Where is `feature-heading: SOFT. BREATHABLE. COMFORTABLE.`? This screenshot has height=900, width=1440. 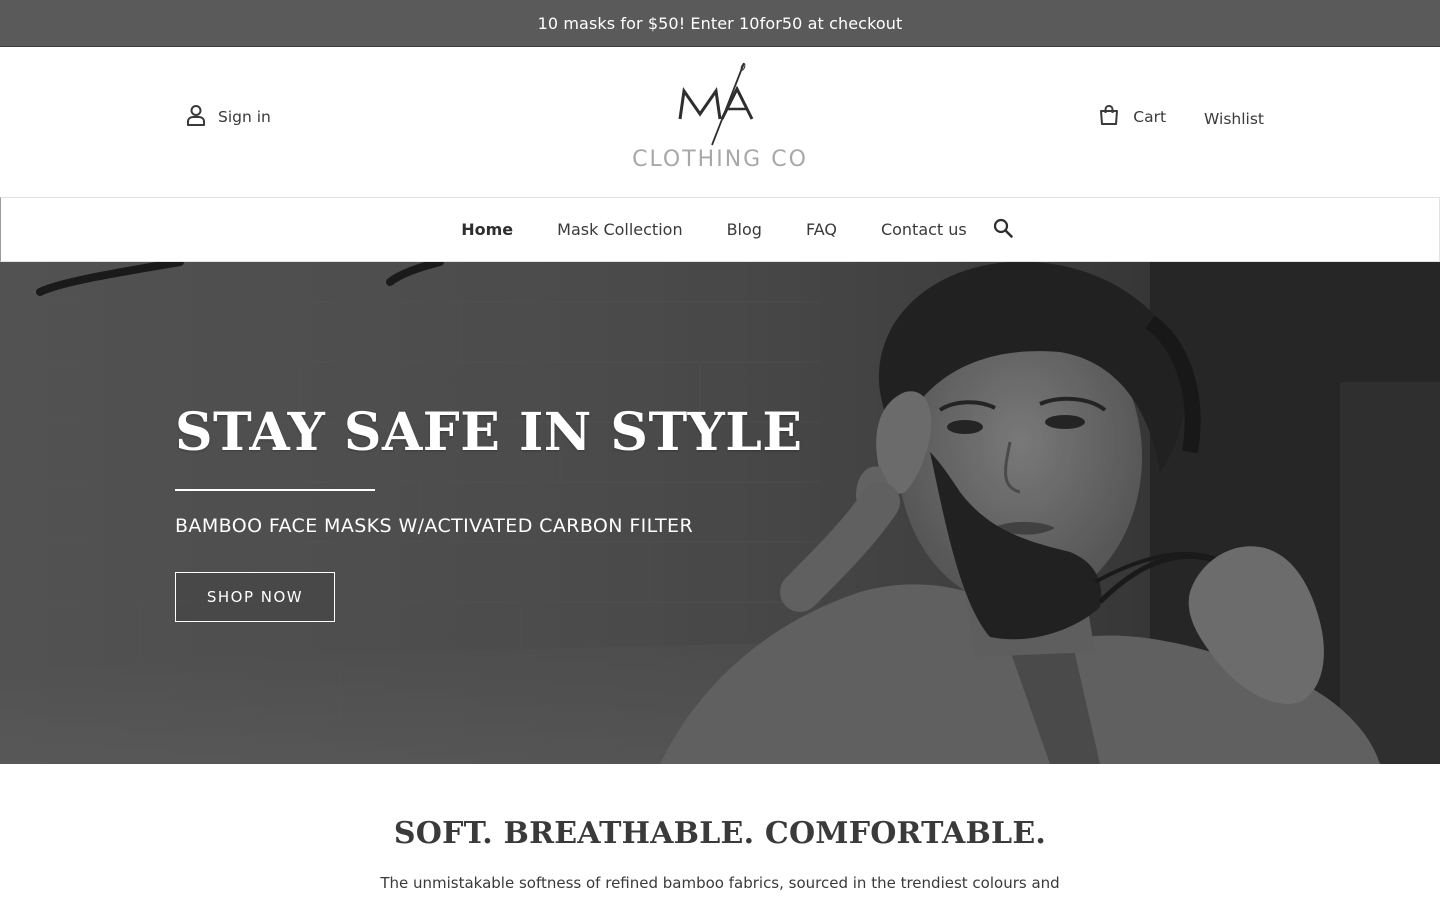 feature-heading: SOFT. BREATHABLE. COMFORTABLE. is located at coordinates (720, 833).